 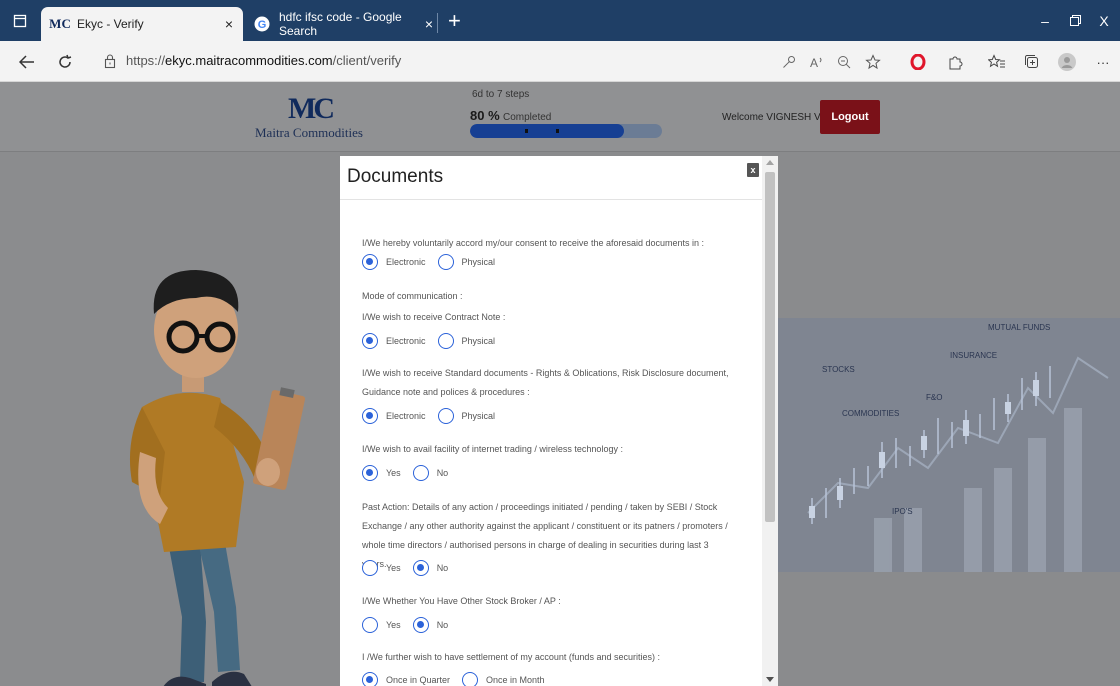 What do you see at coordinates (110, 61) in the screenshot?
I see `lock-icon` at bounding box center [110, 61].